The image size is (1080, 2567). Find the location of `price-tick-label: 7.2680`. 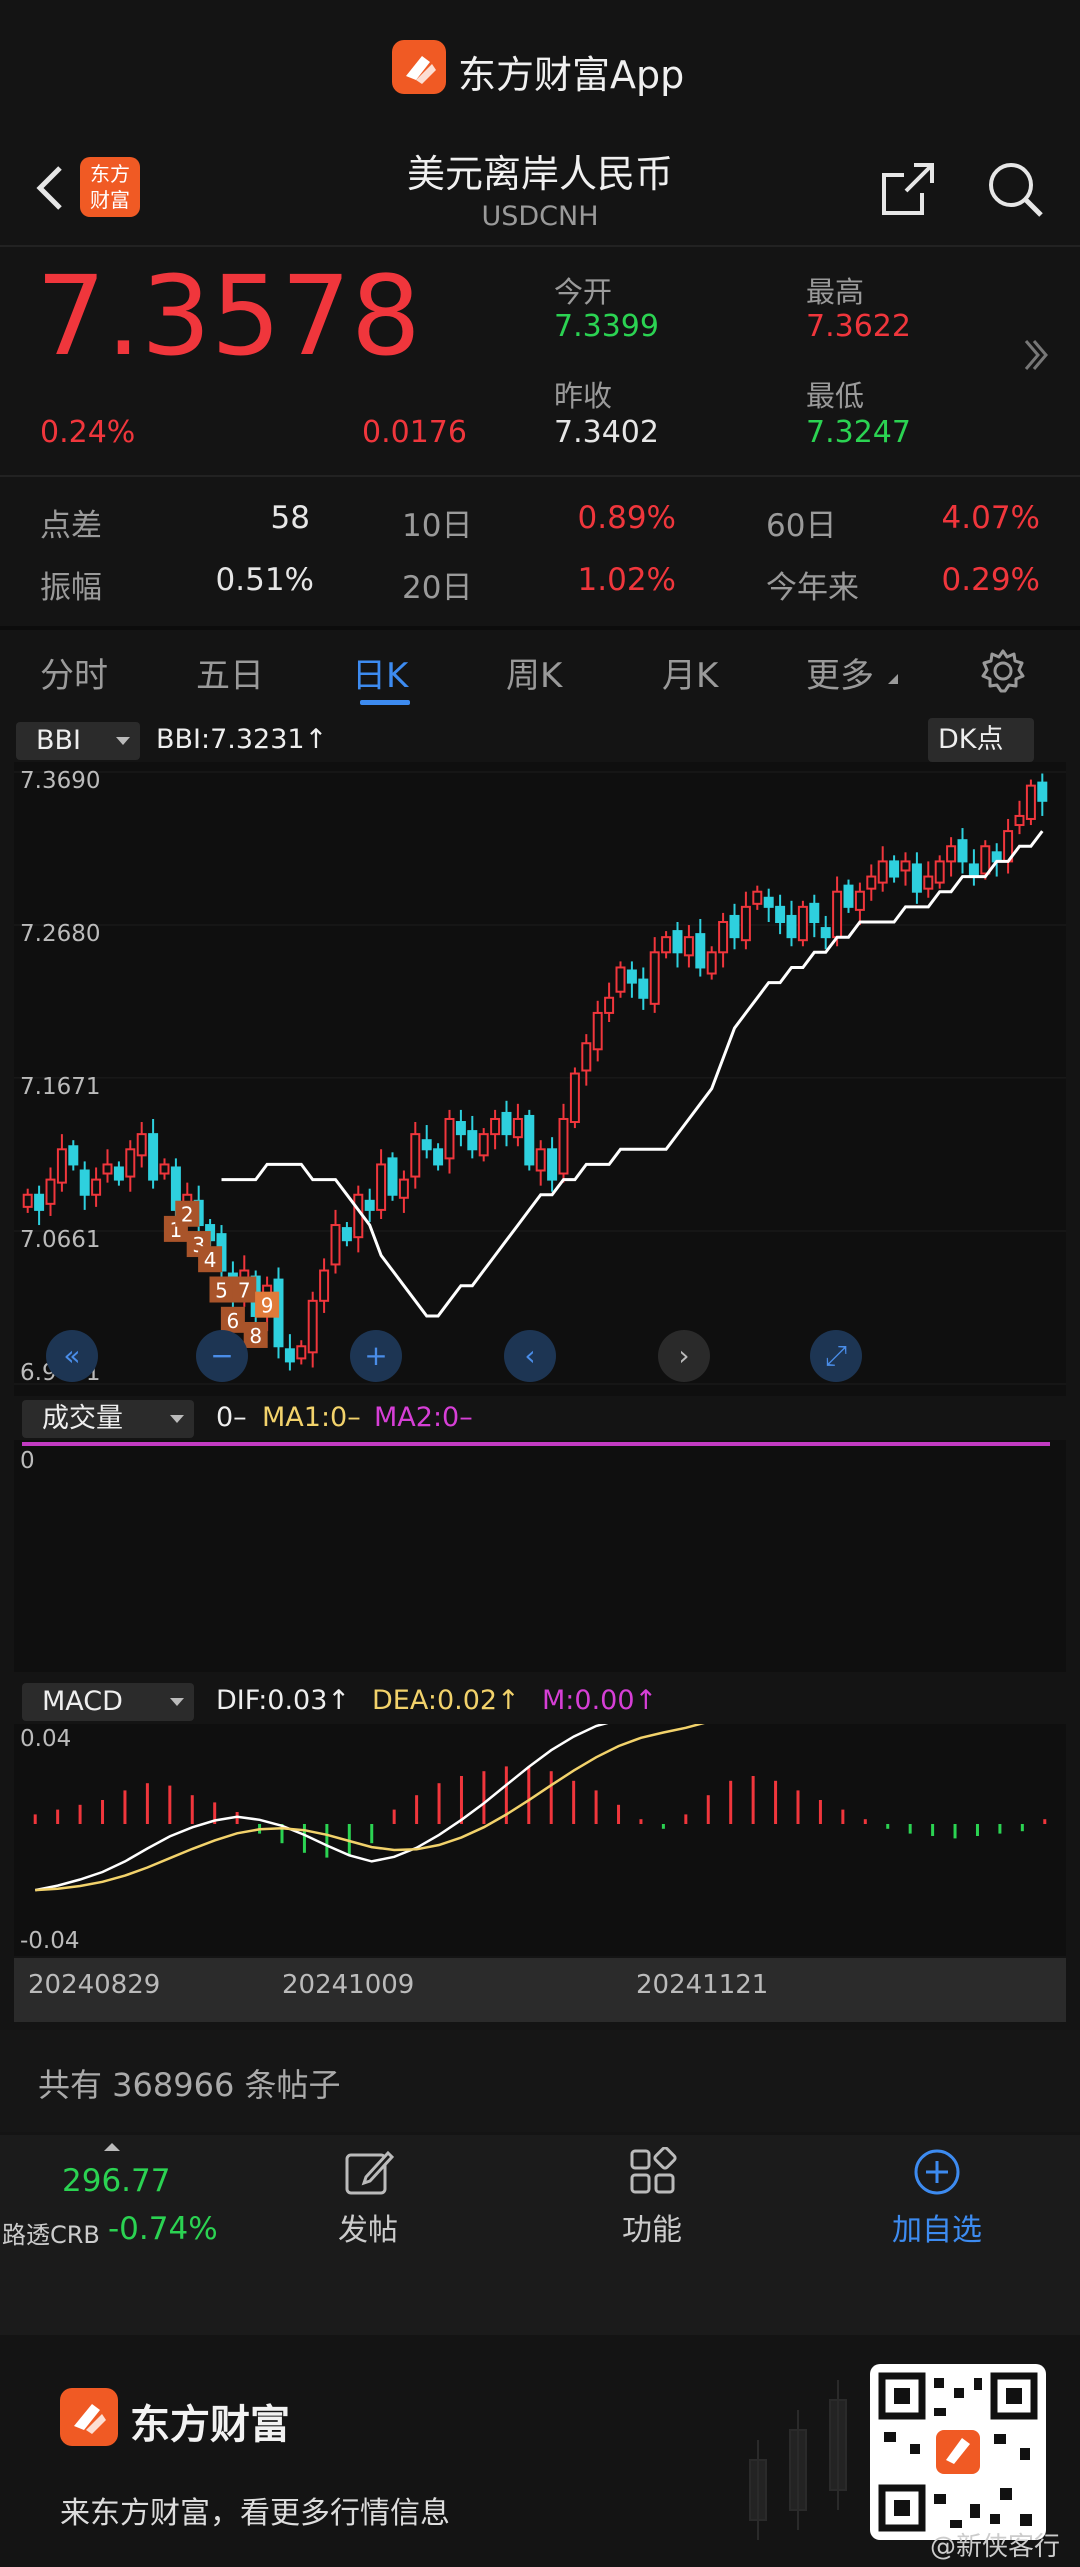

price-tick-label: 7.2680 is located at coordinates (60, 934).